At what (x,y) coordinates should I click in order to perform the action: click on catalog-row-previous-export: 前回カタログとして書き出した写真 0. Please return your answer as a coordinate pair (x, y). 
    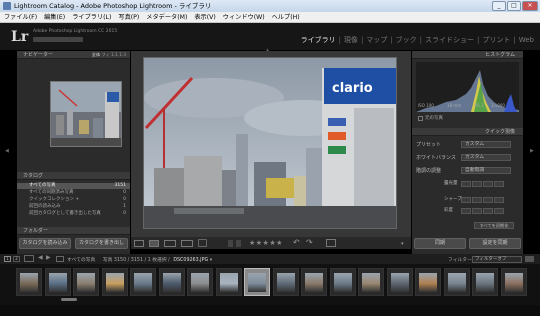
    Looking at the image, I should click on (73, 214).